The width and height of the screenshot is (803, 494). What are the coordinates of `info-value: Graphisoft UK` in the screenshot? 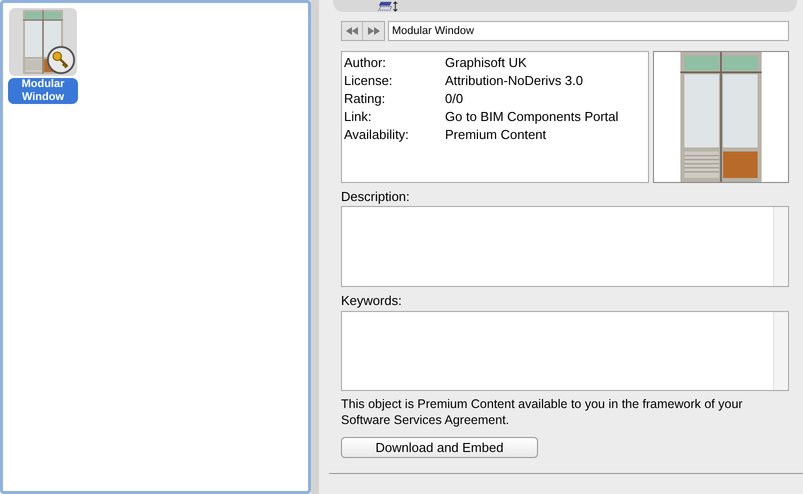 It's located at (486, 63).